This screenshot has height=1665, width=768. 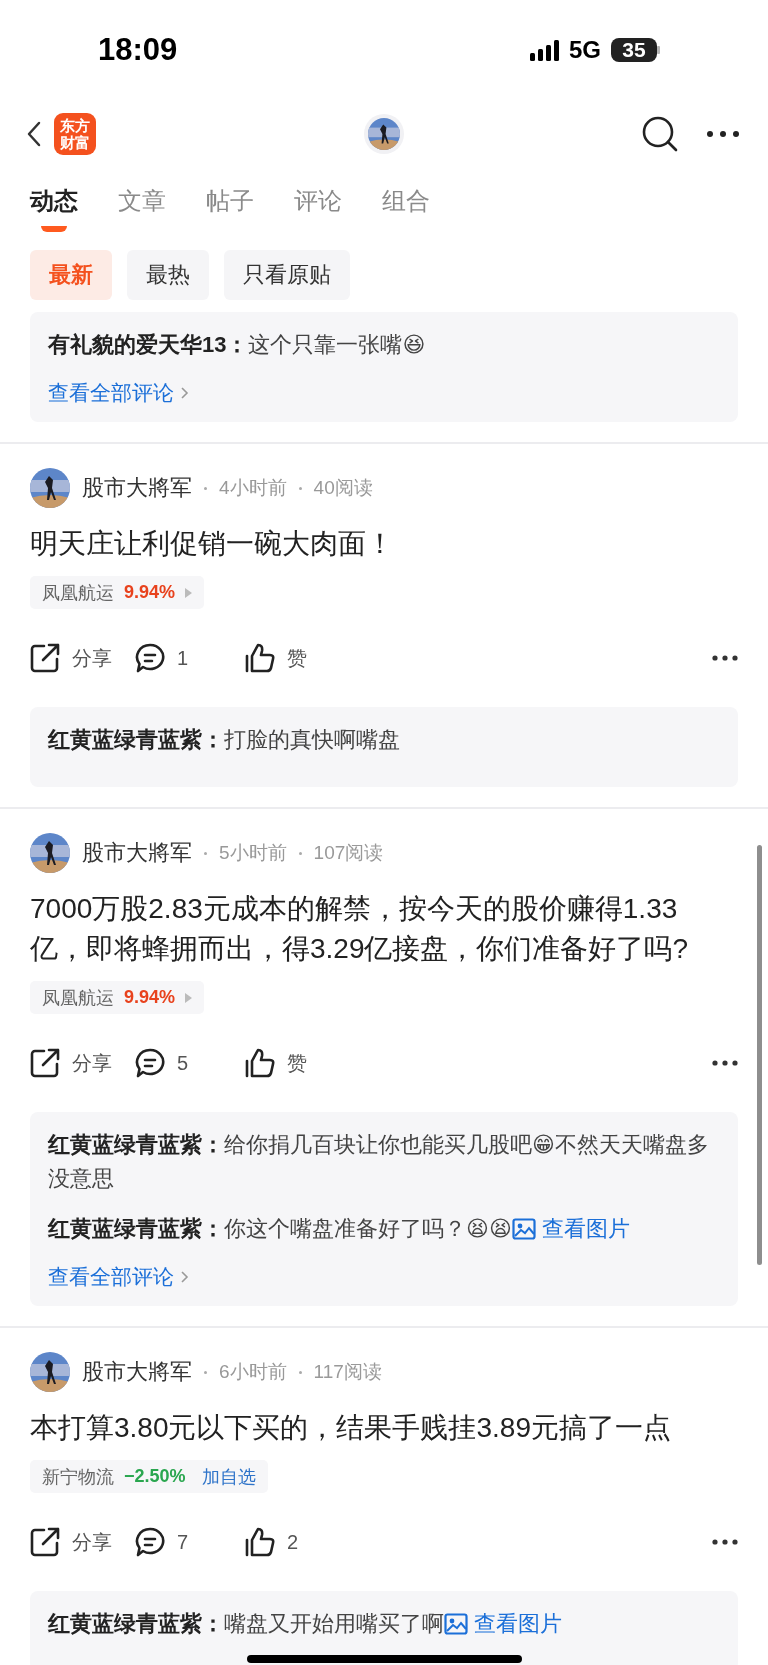 I want to click on back-icon, so click(x=34, y=134).